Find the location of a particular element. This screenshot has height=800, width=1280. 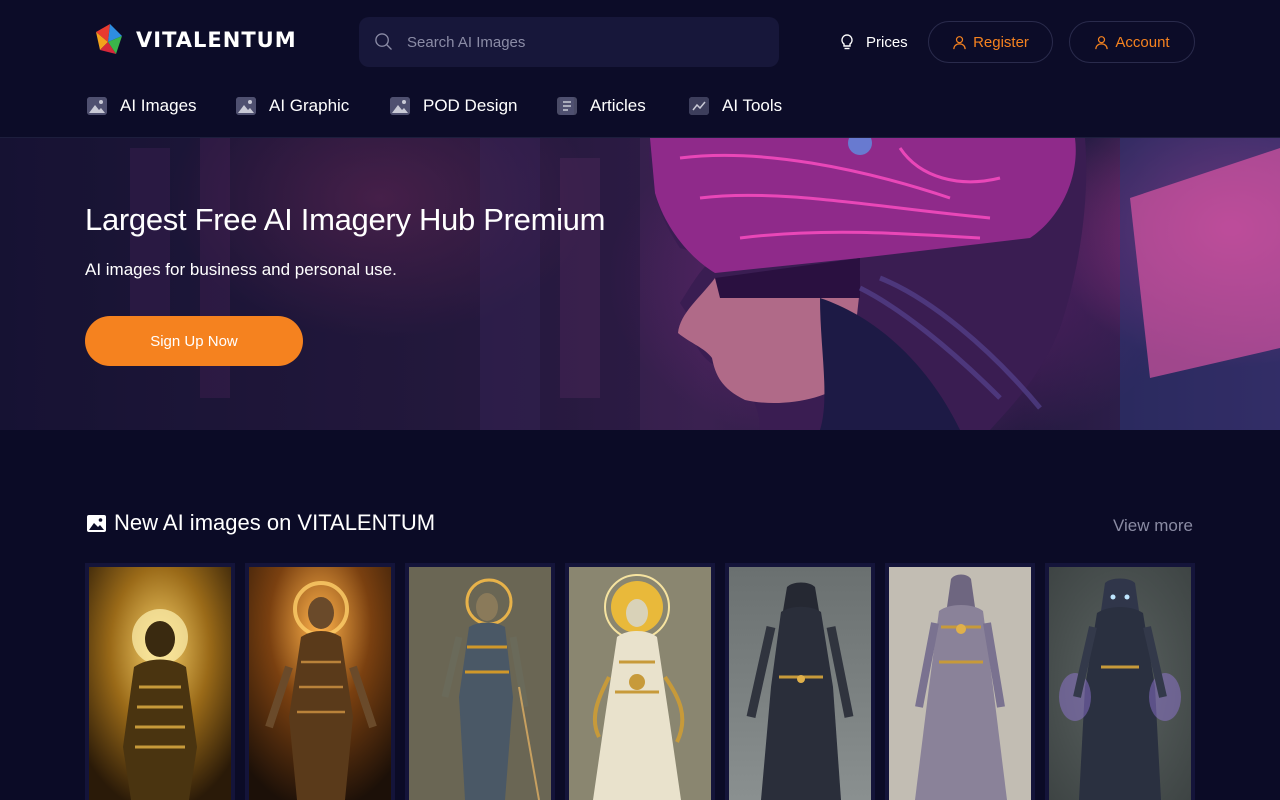

nav-item-ai-graphic: AI Graphic is located at coordinates (292, 106).